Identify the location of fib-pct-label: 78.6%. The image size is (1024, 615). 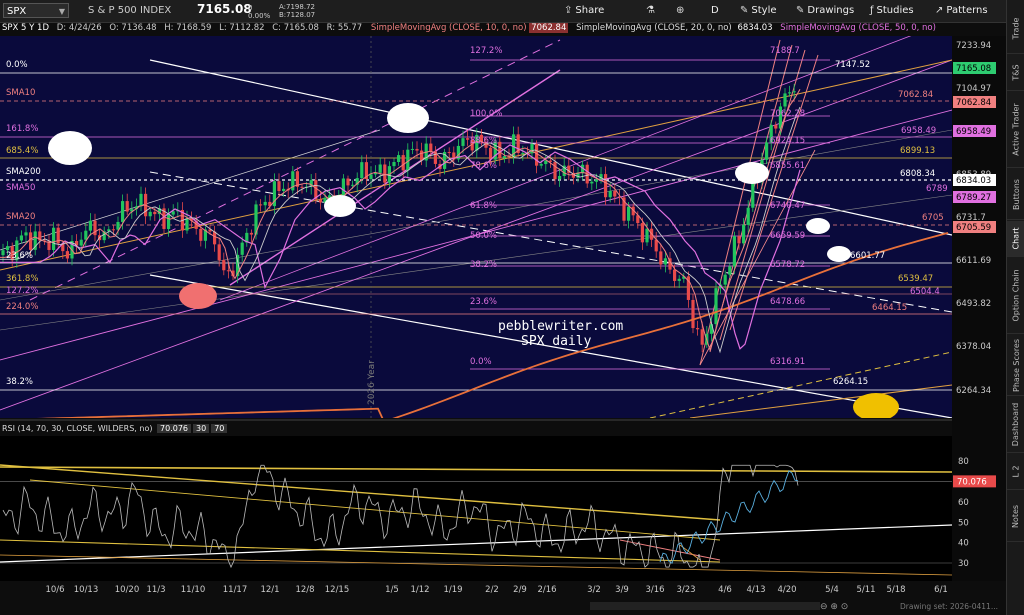
(483, 166).